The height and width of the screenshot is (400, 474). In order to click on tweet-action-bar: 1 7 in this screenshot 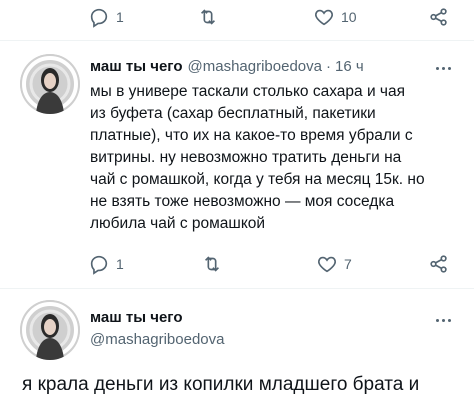, I will do `click(237, 265)`.